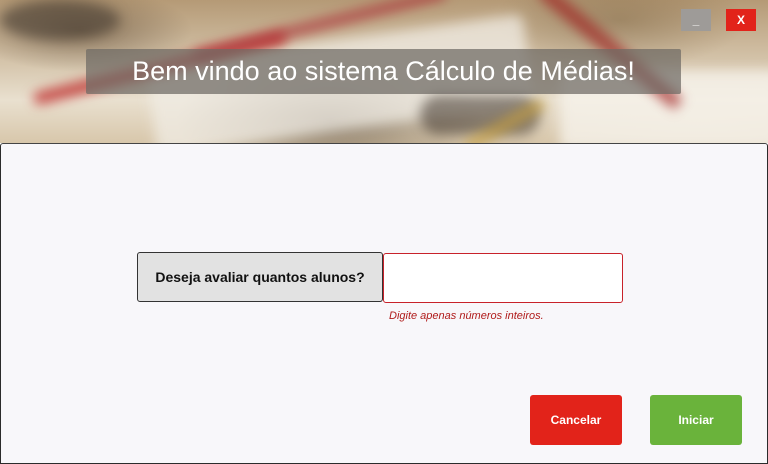  Describe the element at coordinates (576, 420) in the screenshot. I see `cancel-button: Cancelar` at that location.